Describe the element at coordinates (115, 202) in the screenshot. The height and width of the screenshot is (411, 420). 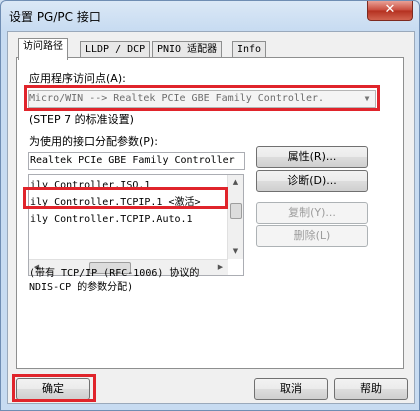
I see `list-item-tcpip-active: ily Controller.TCPIP.1 <激活>` at that location.